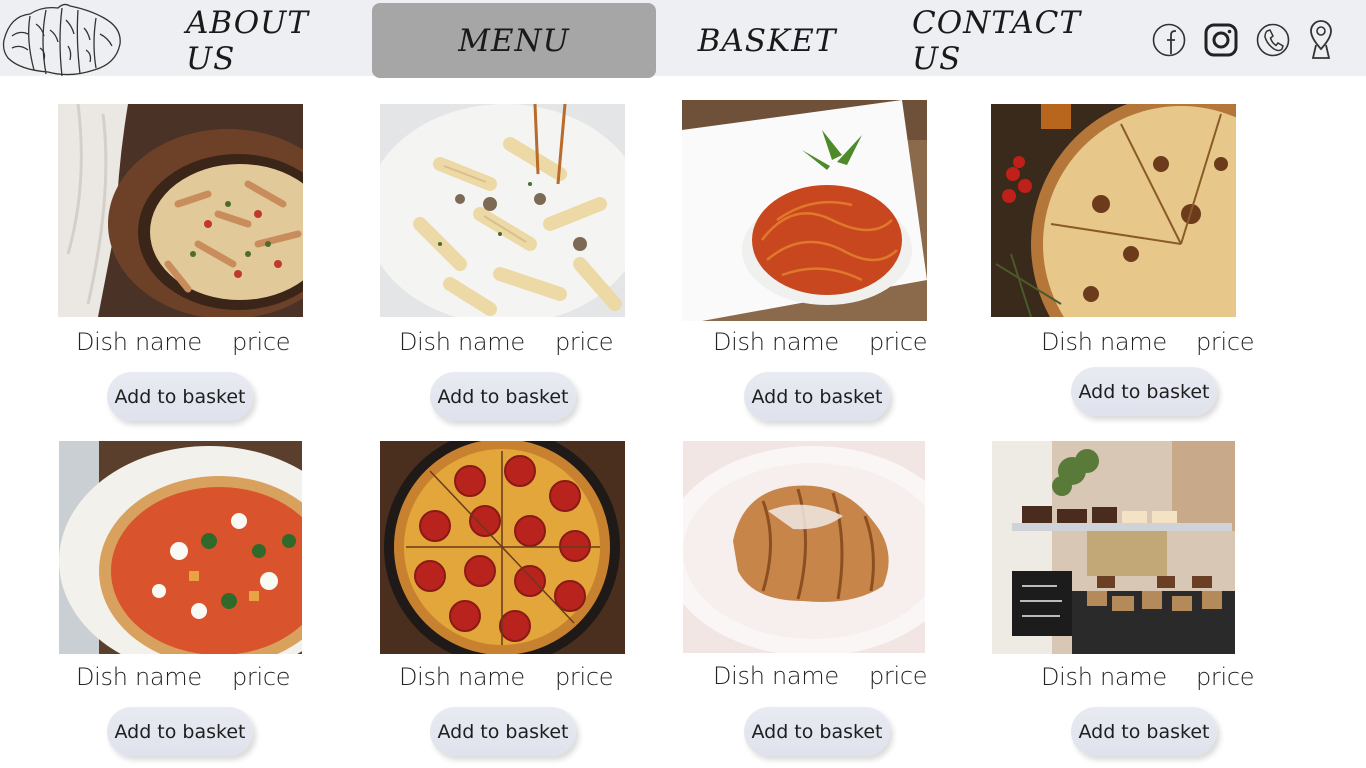 Image resolution: width=1366 pixels, height=768 pixels. Describe the element at coordinates (1321, 39) in the screenshot. I see `location-pin-icon` at that location.